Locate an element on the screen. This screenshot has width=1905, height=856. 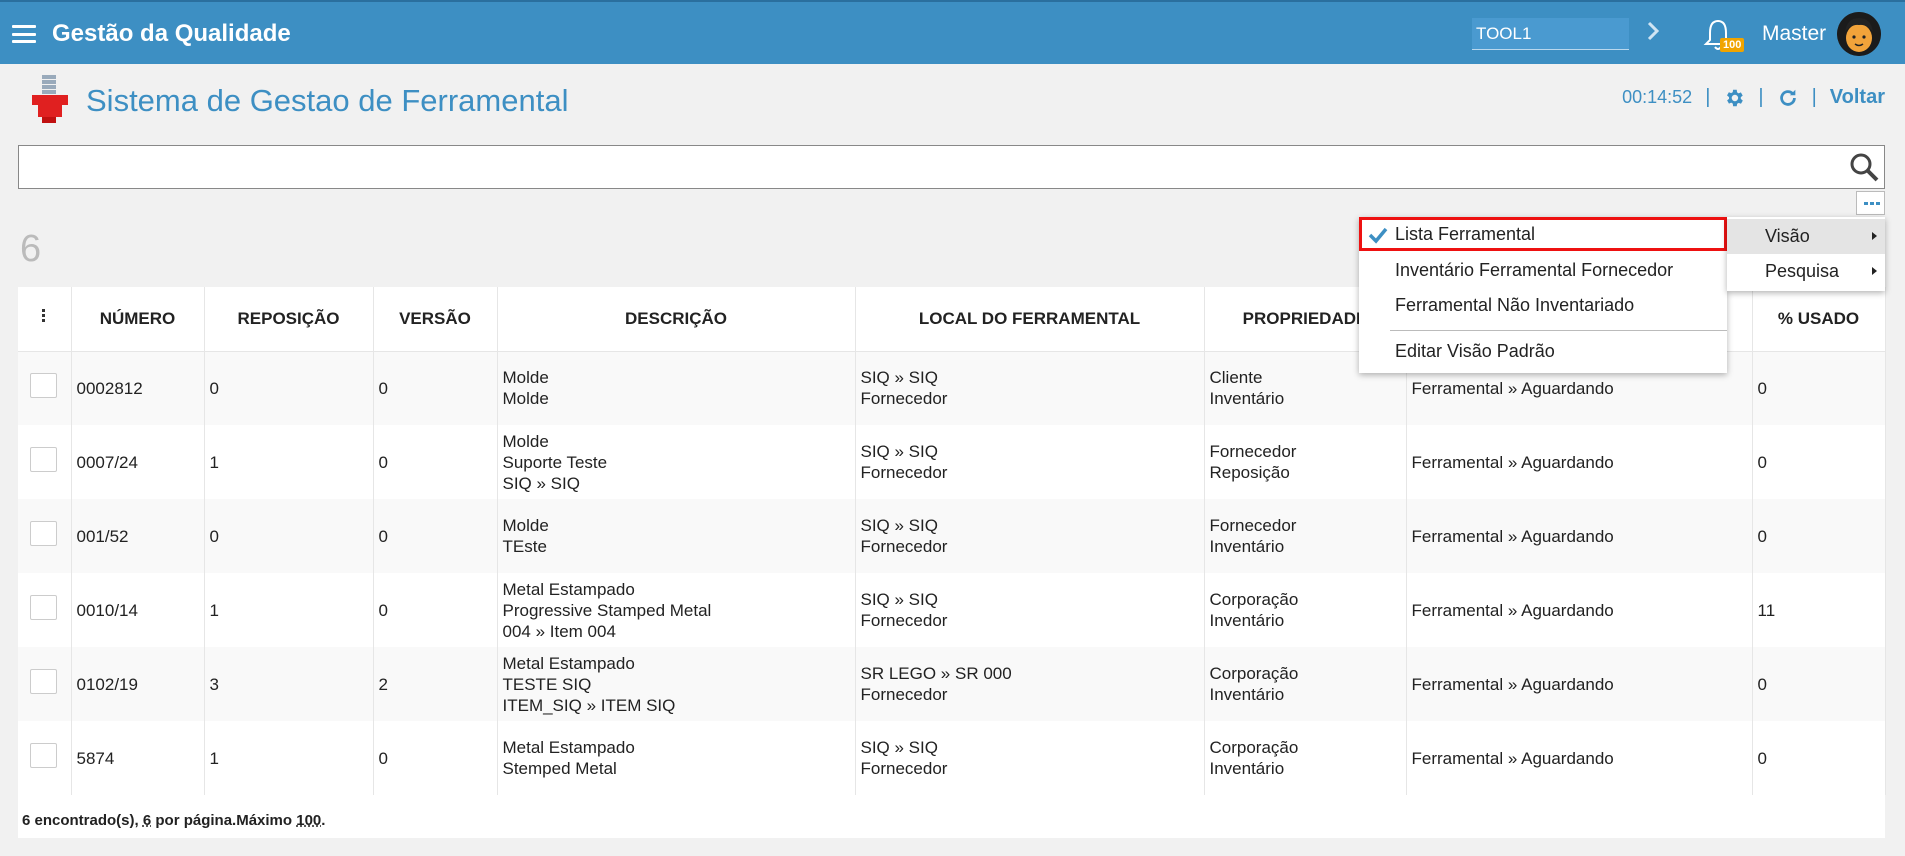
cell-numero: 5874 is located at coordinates (138, 758).